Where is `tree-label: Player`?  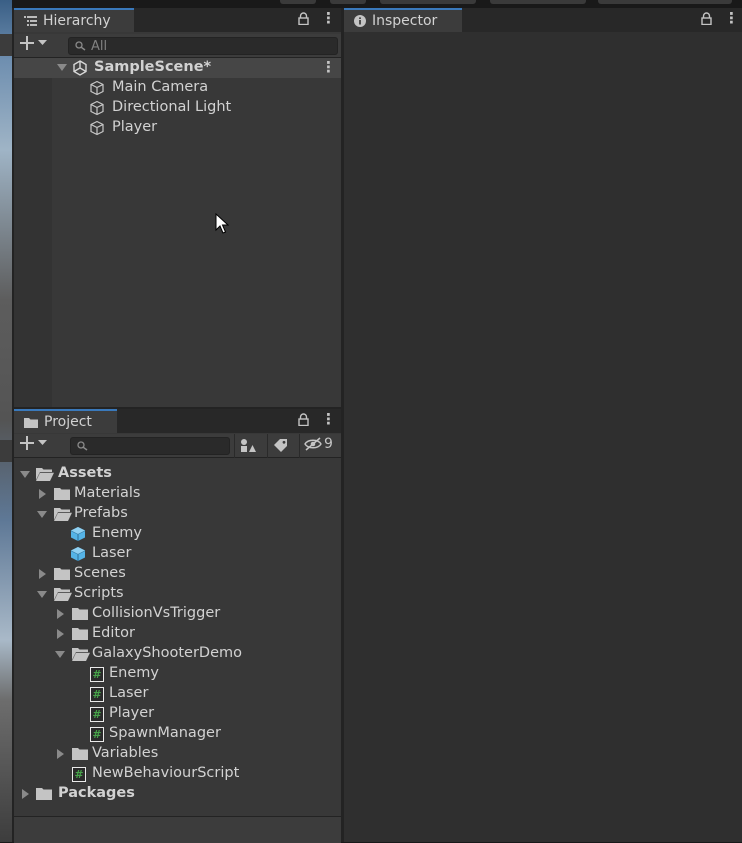 tree-label: Player is located at coordinates (132, 713).